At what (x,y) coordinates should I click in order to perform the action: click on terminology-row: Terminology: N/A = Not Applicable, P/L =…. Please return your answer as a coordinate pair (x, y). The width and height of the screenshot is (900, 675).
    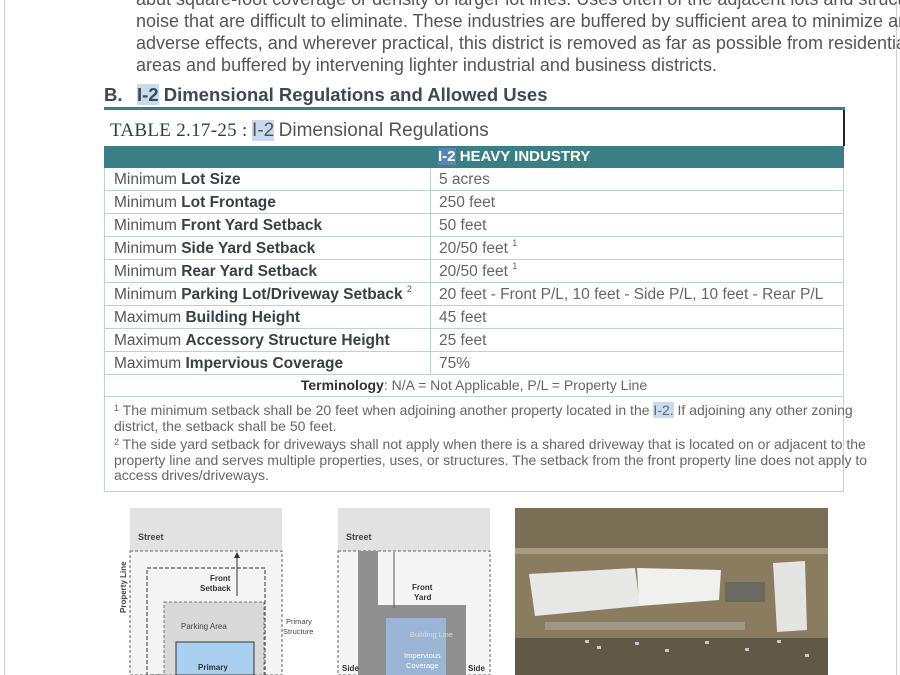
    Looking at the image, I should click on (474, 385).